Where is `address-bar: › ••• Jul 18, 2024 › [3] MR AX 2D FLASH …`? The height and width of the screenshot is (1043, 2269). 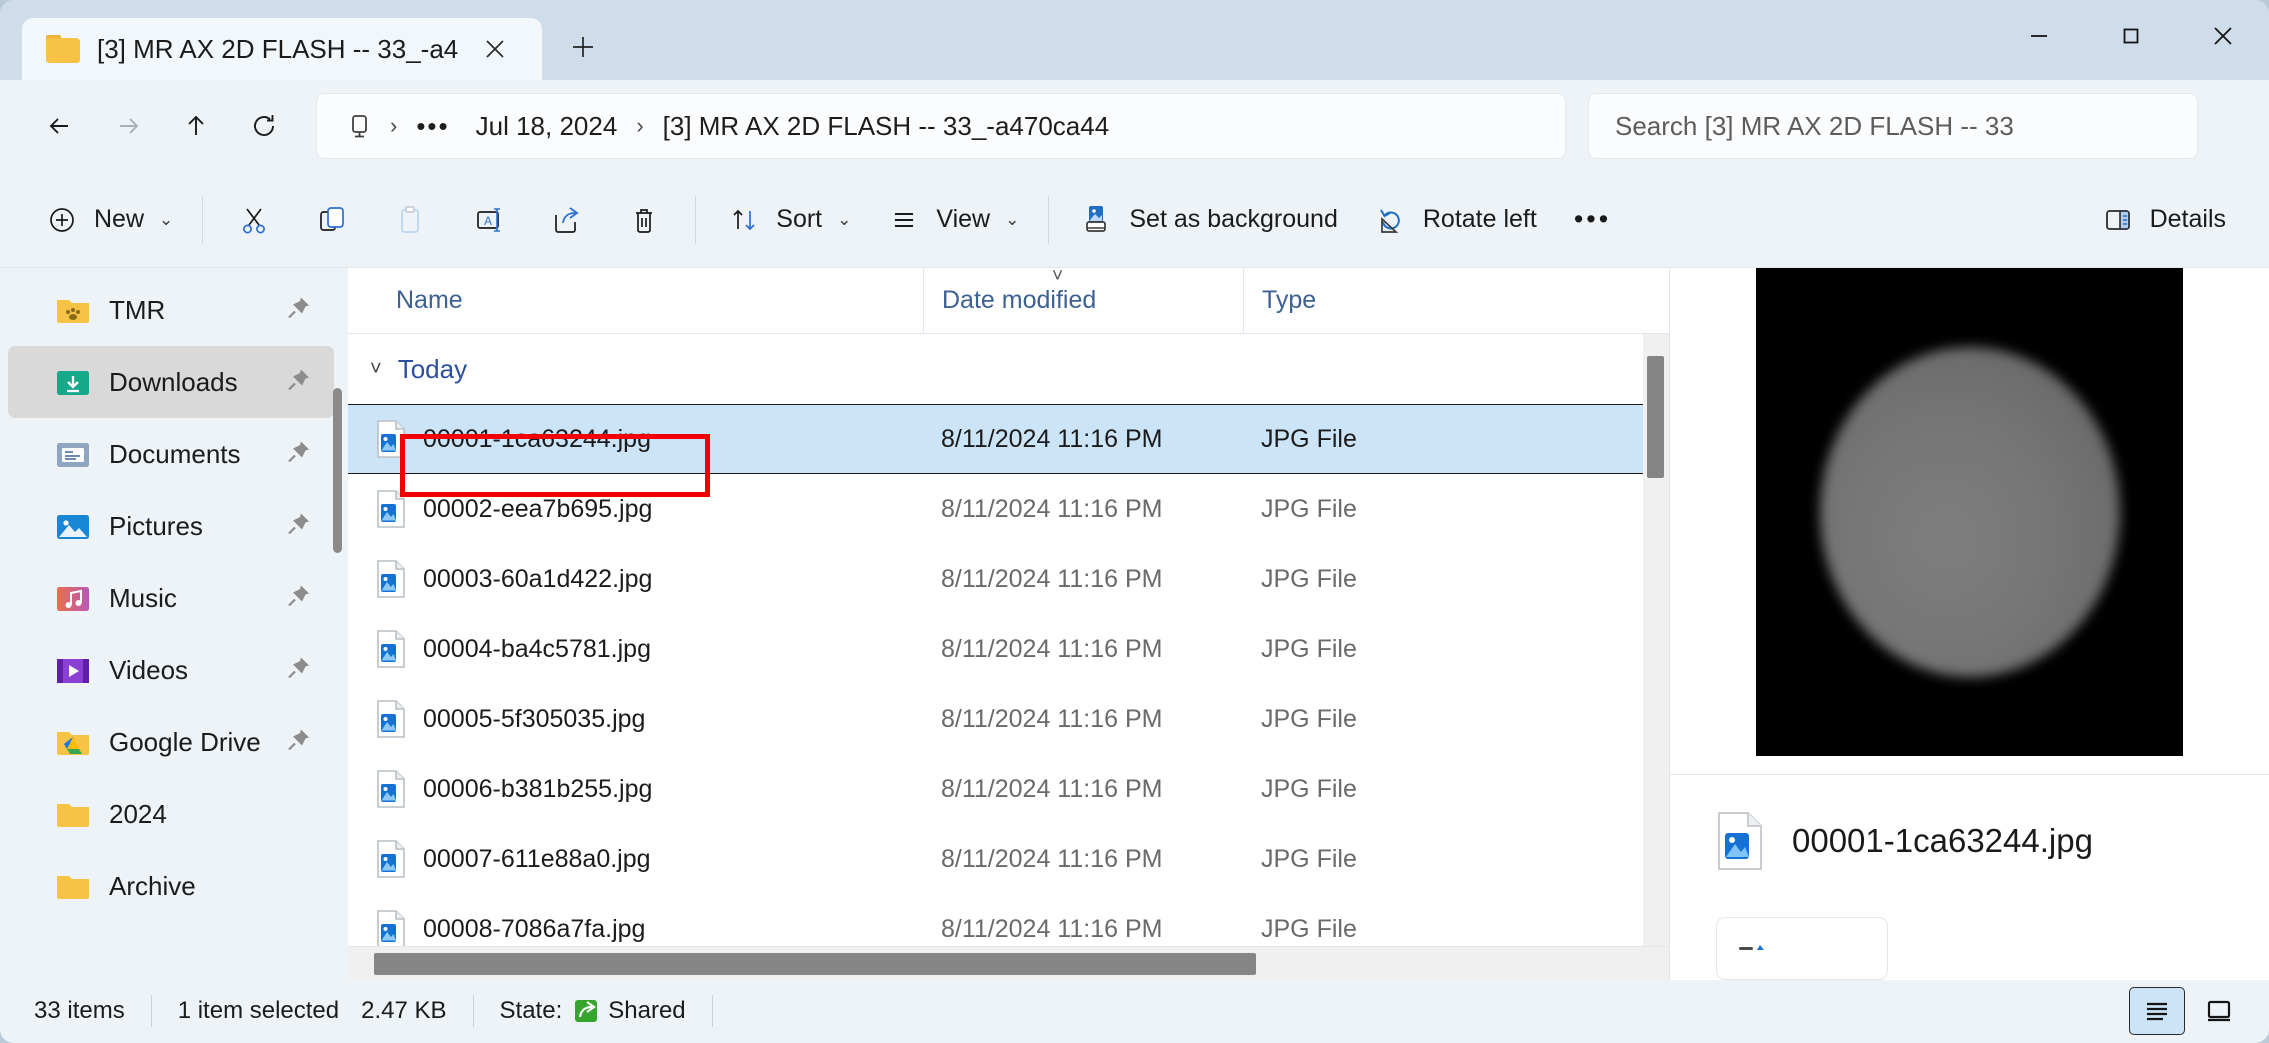
address-bar: › ••• Jul 18, 2024 › [3] MR AX 2D FLASH … is located at coordinates (941, 126).